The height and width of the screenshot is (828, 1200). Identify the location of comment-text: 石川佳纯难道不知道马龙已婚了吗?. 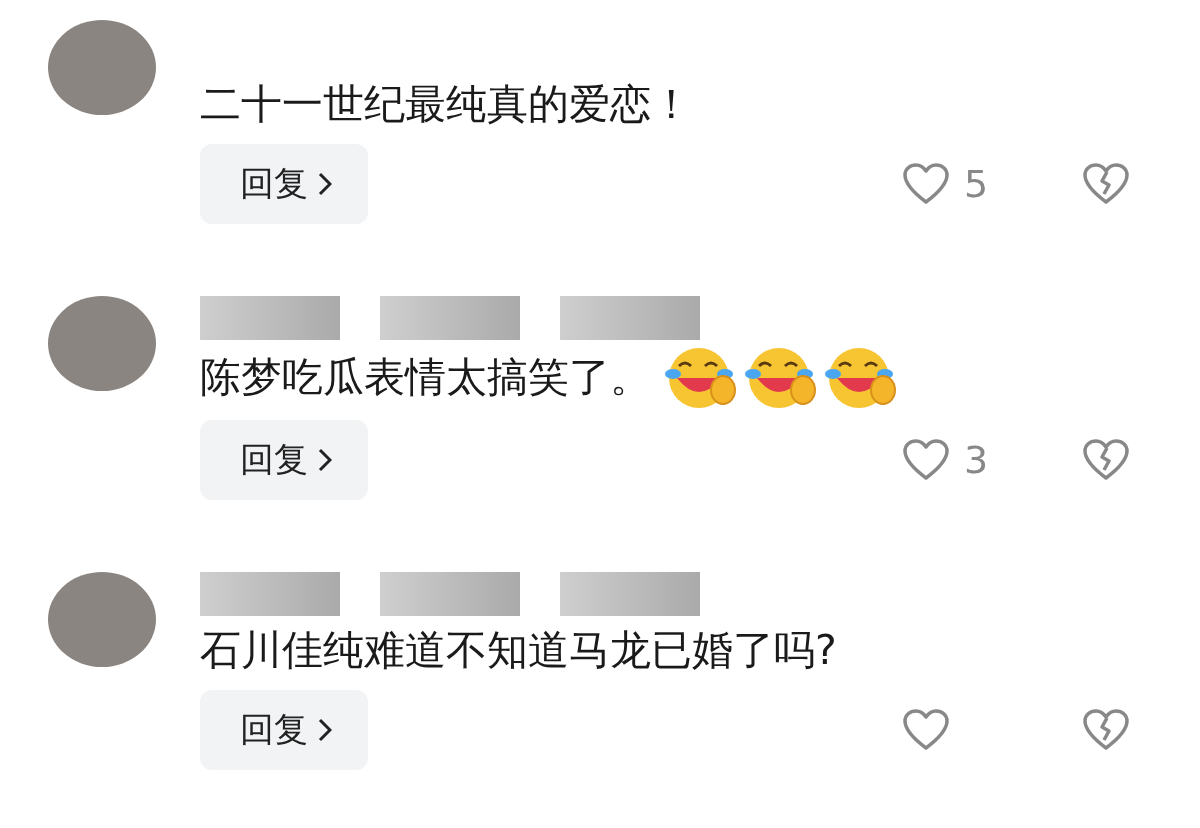
(518, 650).